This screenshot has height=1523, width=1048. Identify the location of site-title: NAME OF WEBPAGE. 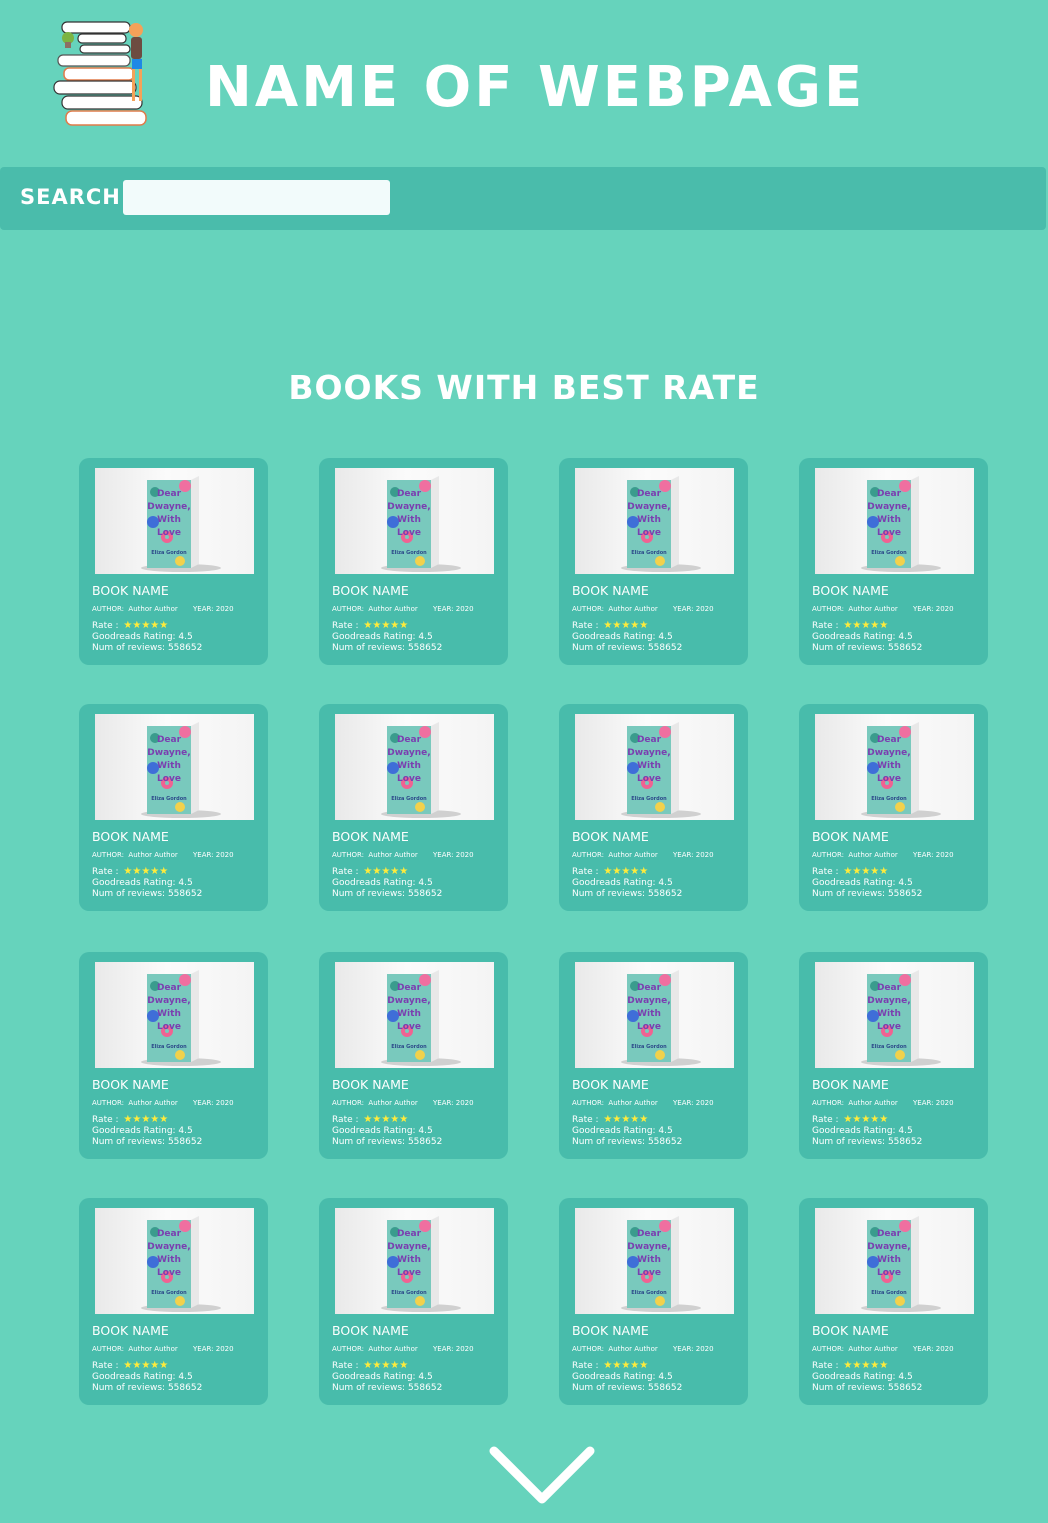
(535, 87).